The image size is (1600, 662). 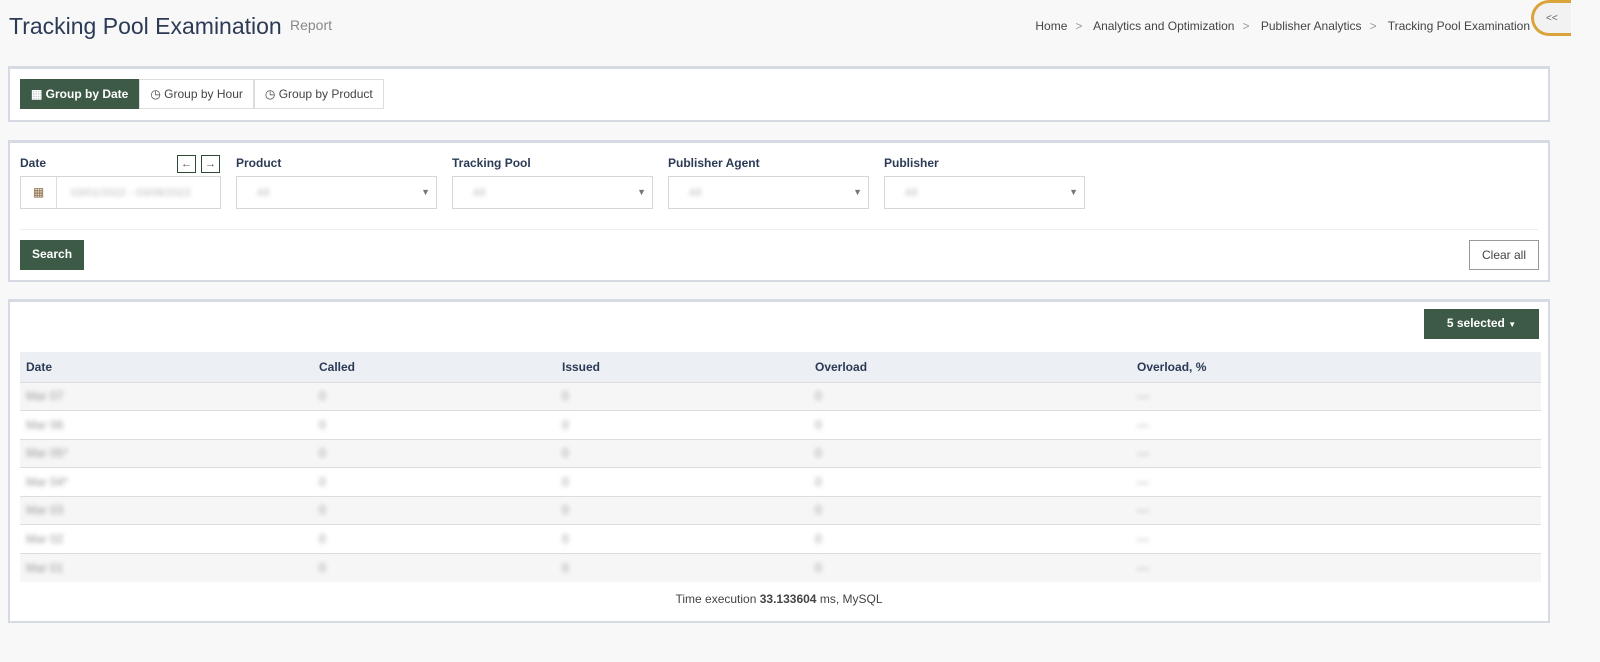 What do you see at coordinates (166, 481) in the screenshot?
I see `table-cell: Mar 04*` at bounding box center [166, 481].